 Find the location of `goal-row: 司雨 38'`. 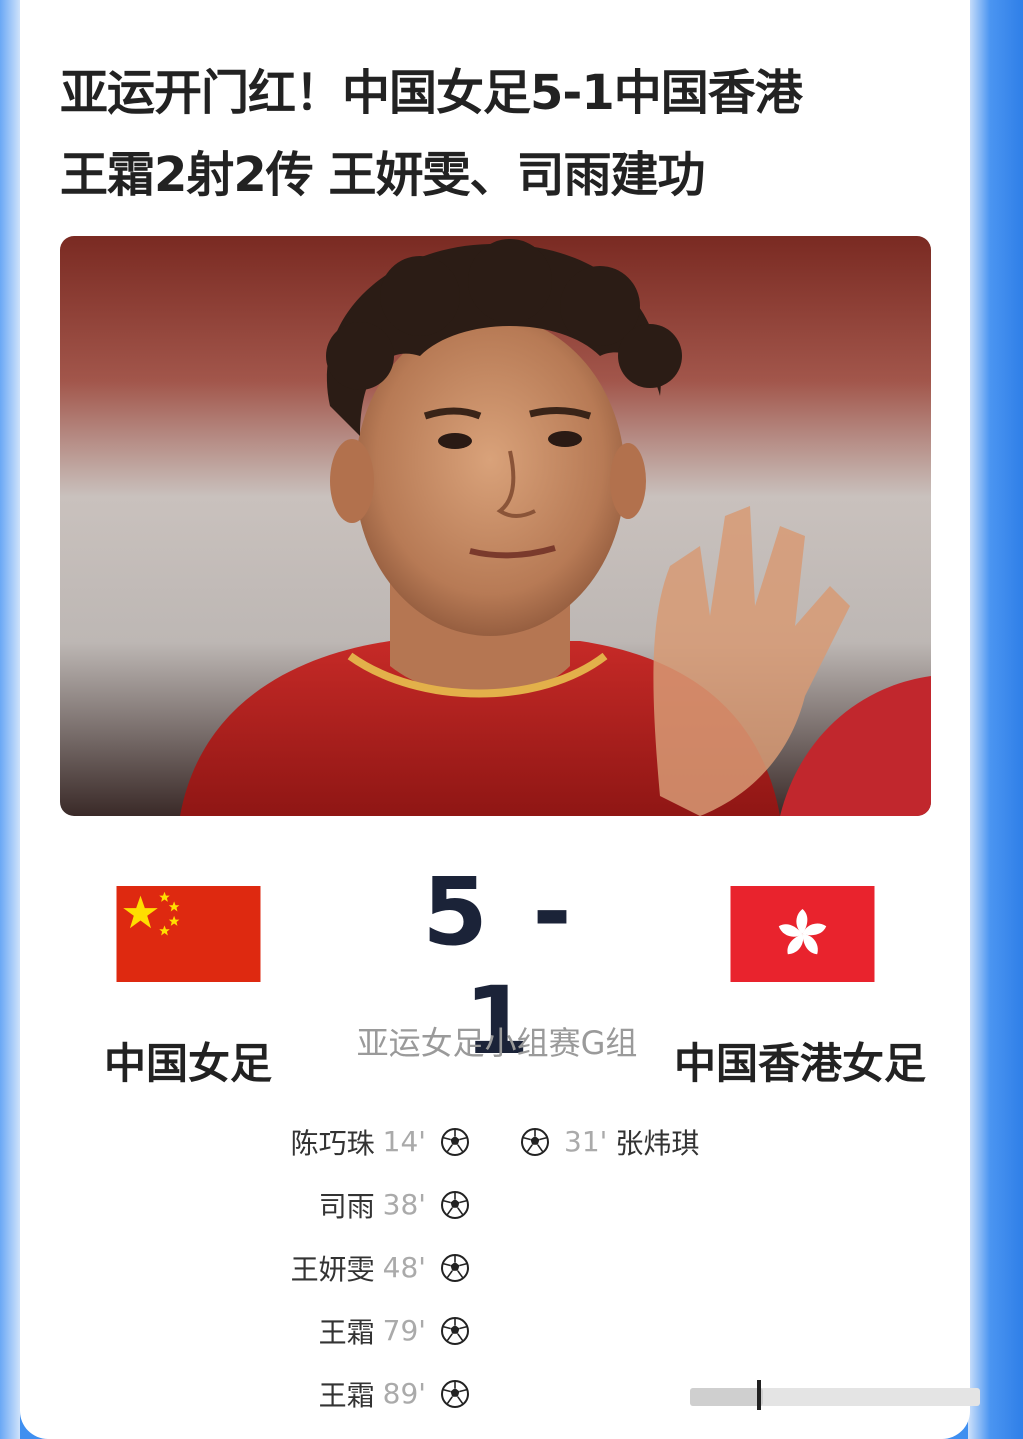

goal-row: 司雨 38' is located at coordinates (320, 1204).